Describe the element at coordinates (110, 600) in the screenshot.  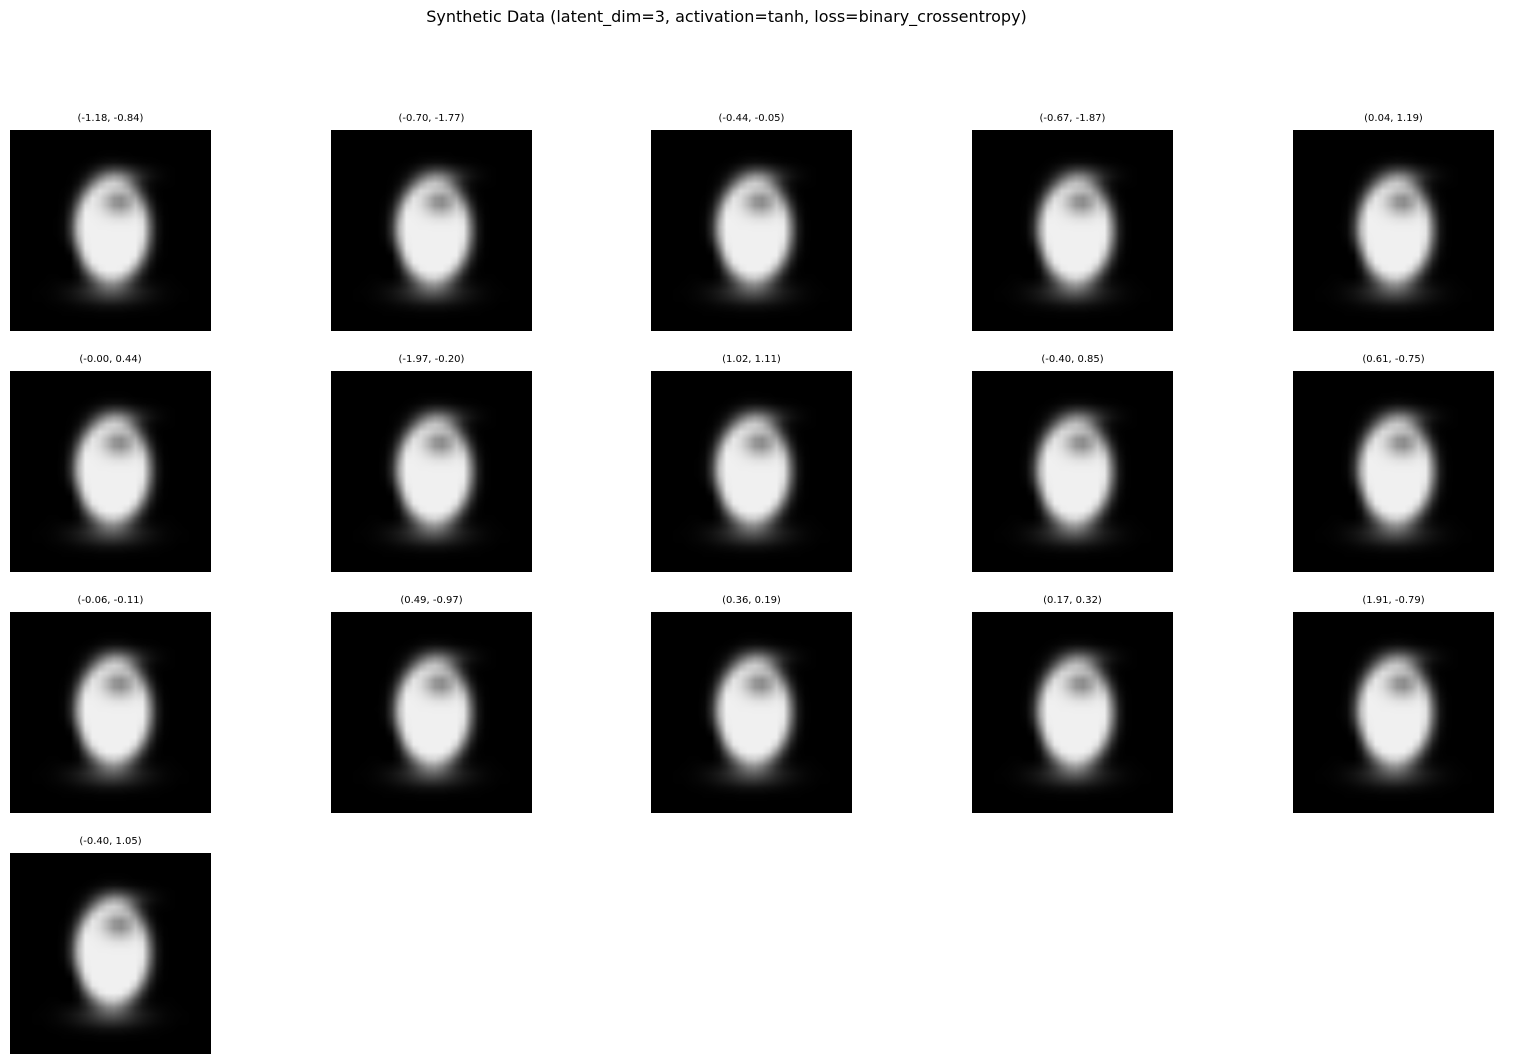
I see `panel-title: (-0.06, -0.11)` at that location.